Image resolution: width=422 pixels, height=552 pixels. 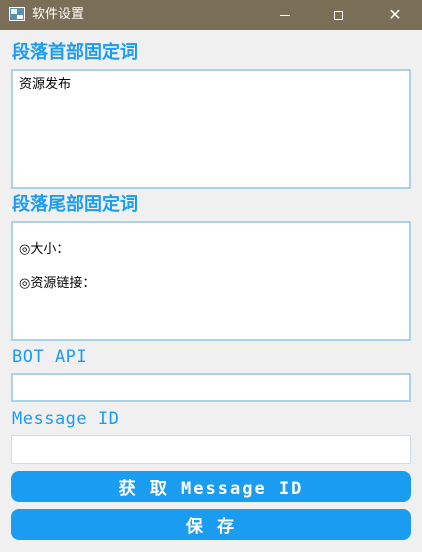 I want to click on maximize-icon, so click(x=338, y=15).